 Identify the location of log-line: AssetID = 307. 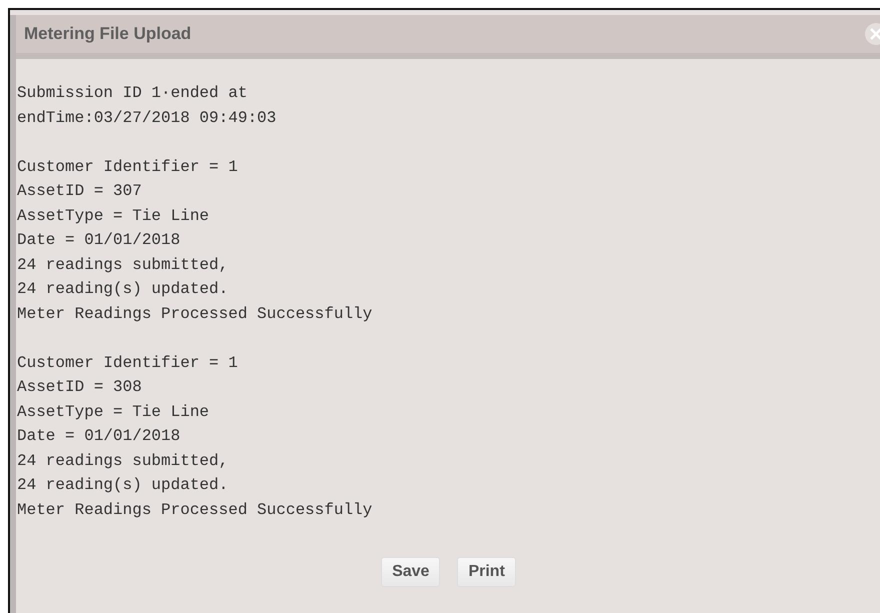
(80, 191).